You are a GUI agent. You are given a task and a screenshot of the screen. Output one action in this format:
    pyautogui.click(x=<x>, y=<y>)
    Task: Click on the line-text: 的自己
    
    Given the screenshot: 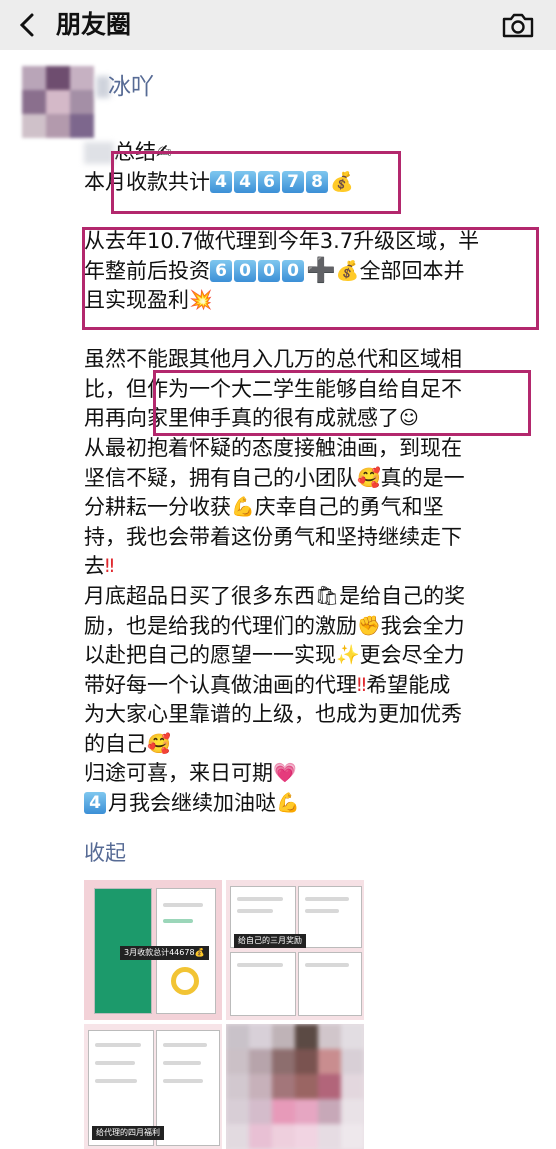 What is the action you would take?
    pyautogui.click(x=115, y=743)
    